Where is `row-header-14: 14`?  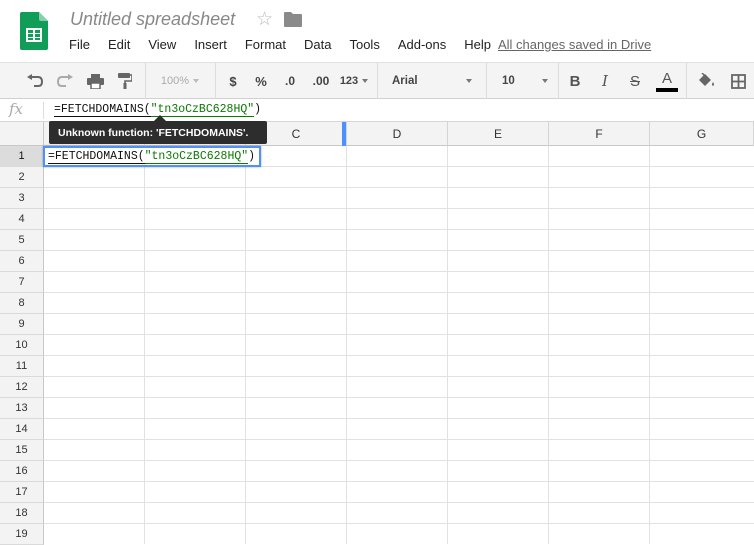
row-header-14: 14 is located at coordinates (22, 429).